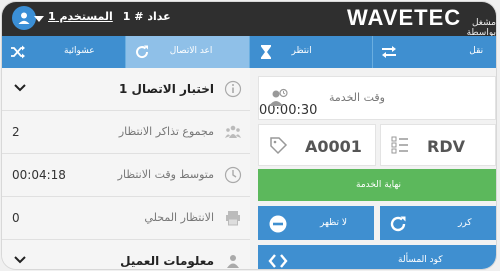 The image size is (500, 271). Describe the element at coordinates (399, 145) in the screenshot. I see `list-icon` at that location.